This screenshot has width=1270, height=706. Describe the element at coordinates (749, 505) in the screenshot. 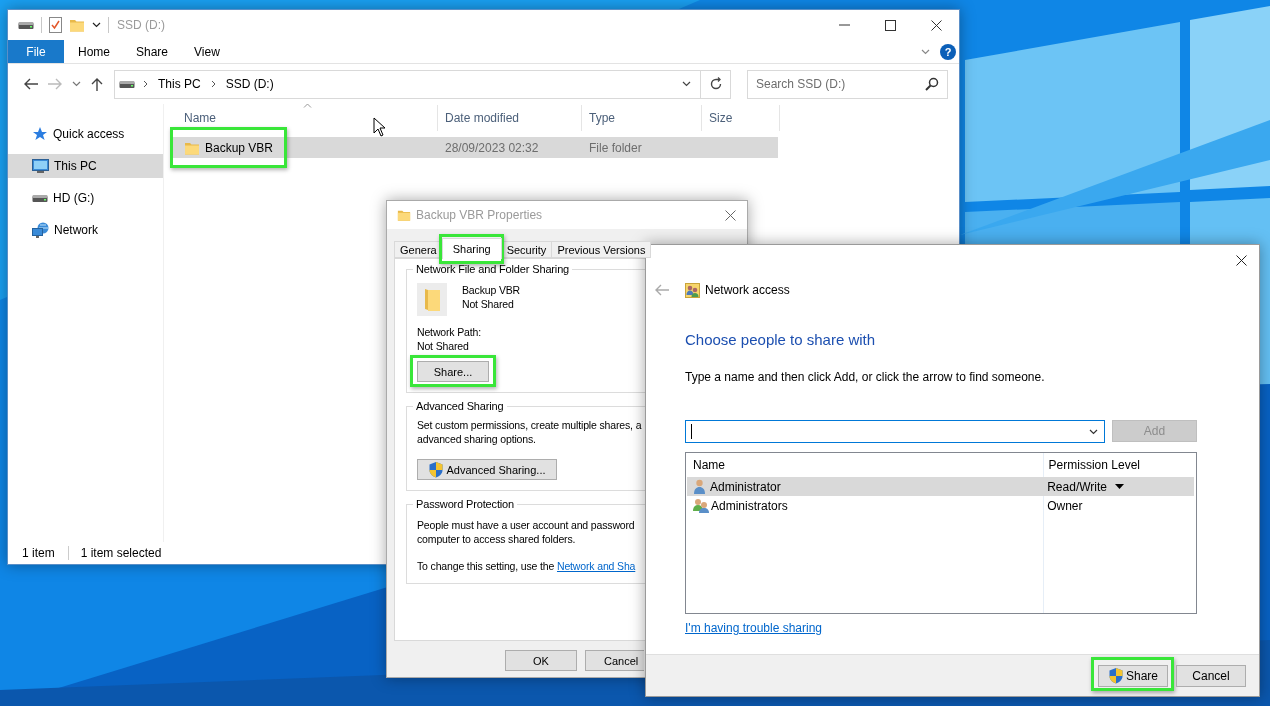

I see `user-name: Administrators` at that location.